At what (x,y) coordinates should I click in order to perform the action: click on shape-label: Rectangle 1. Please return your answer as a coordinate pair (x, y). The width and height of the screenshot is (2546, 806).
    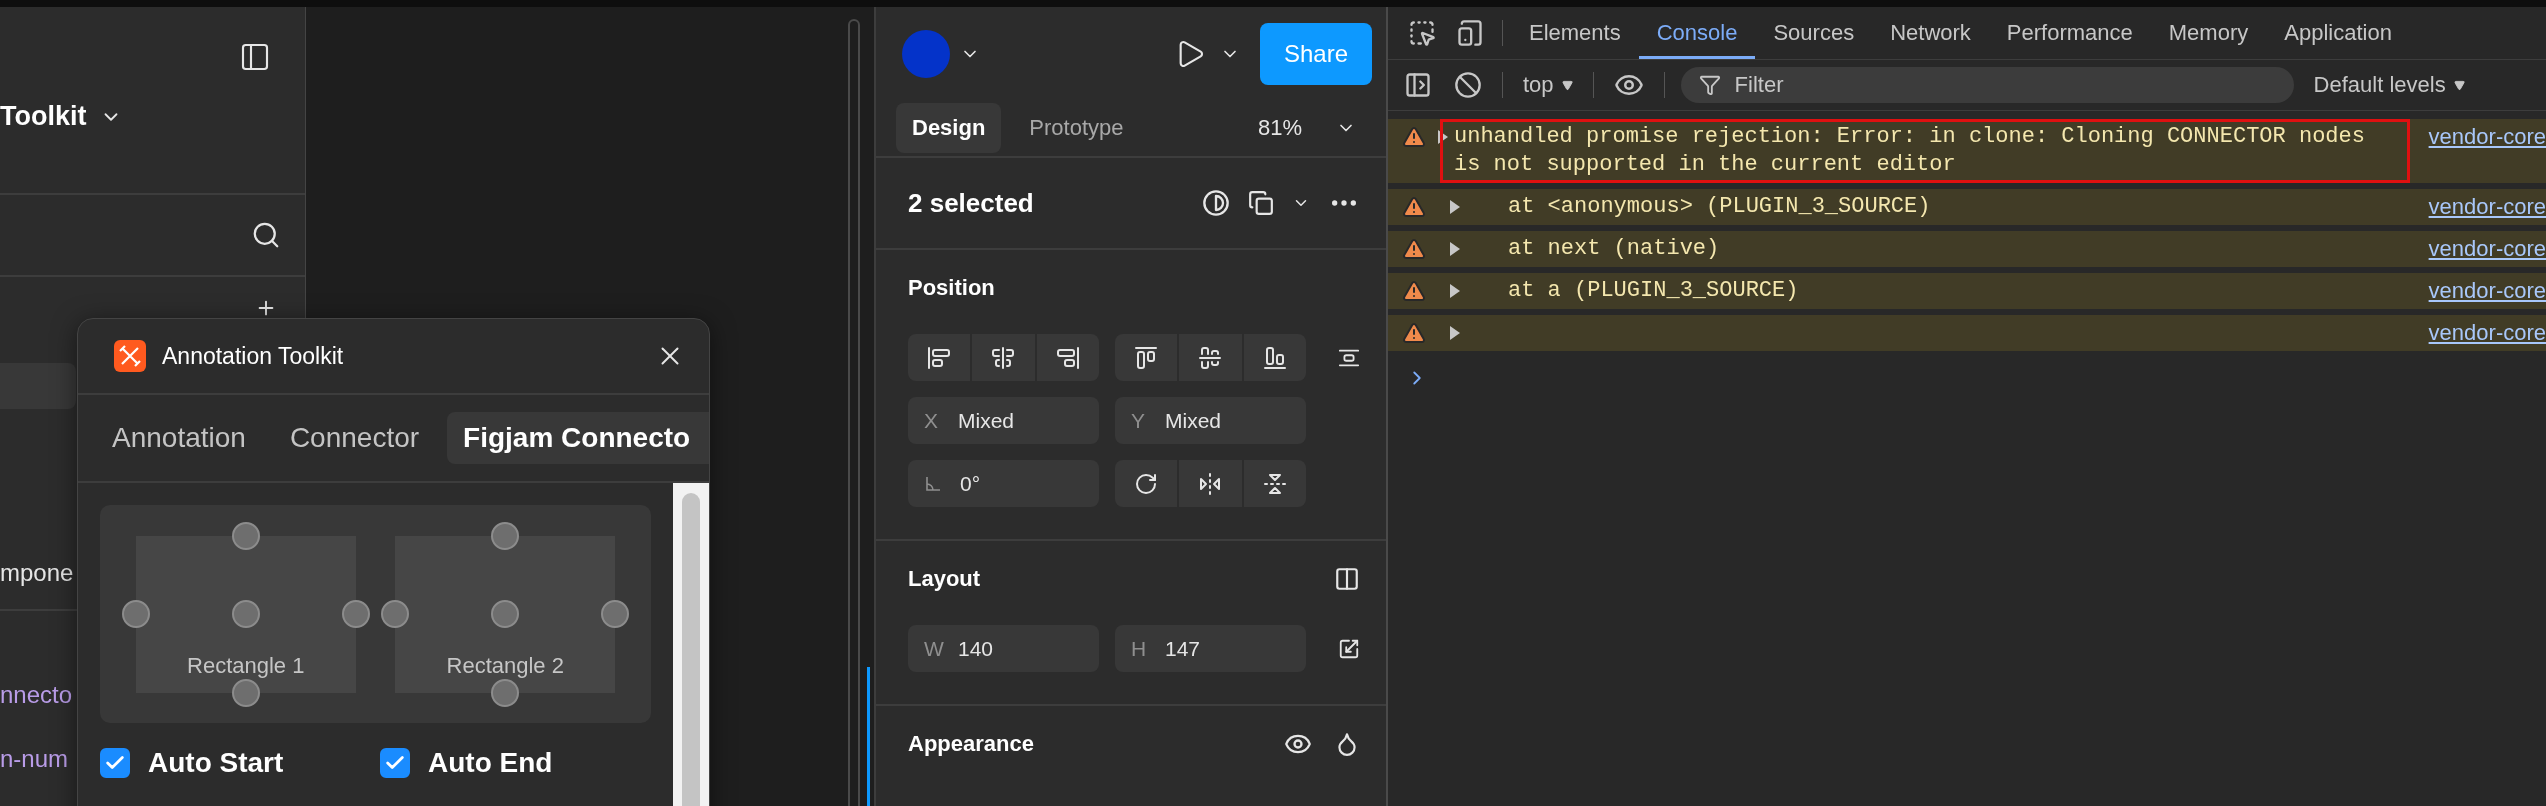
    Looking at the image, I should click on (246, 665).